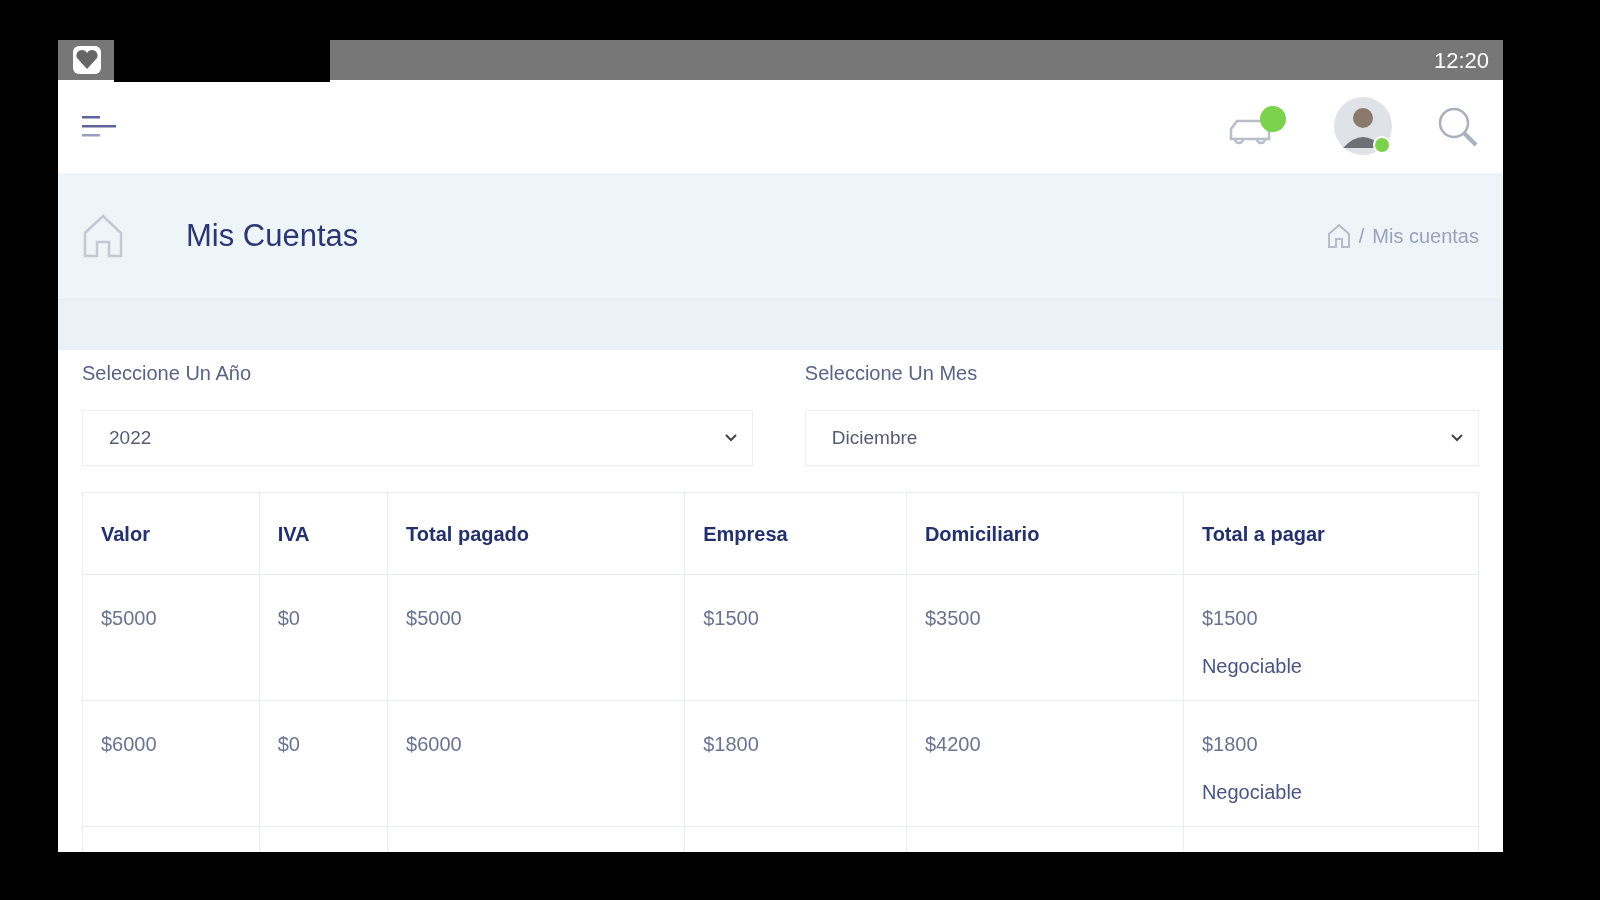 The width and height of the screenshot is (1600, 900). Describe the element at coordinates (87, 60) in the screenshot. I see `app-icon` at that location.